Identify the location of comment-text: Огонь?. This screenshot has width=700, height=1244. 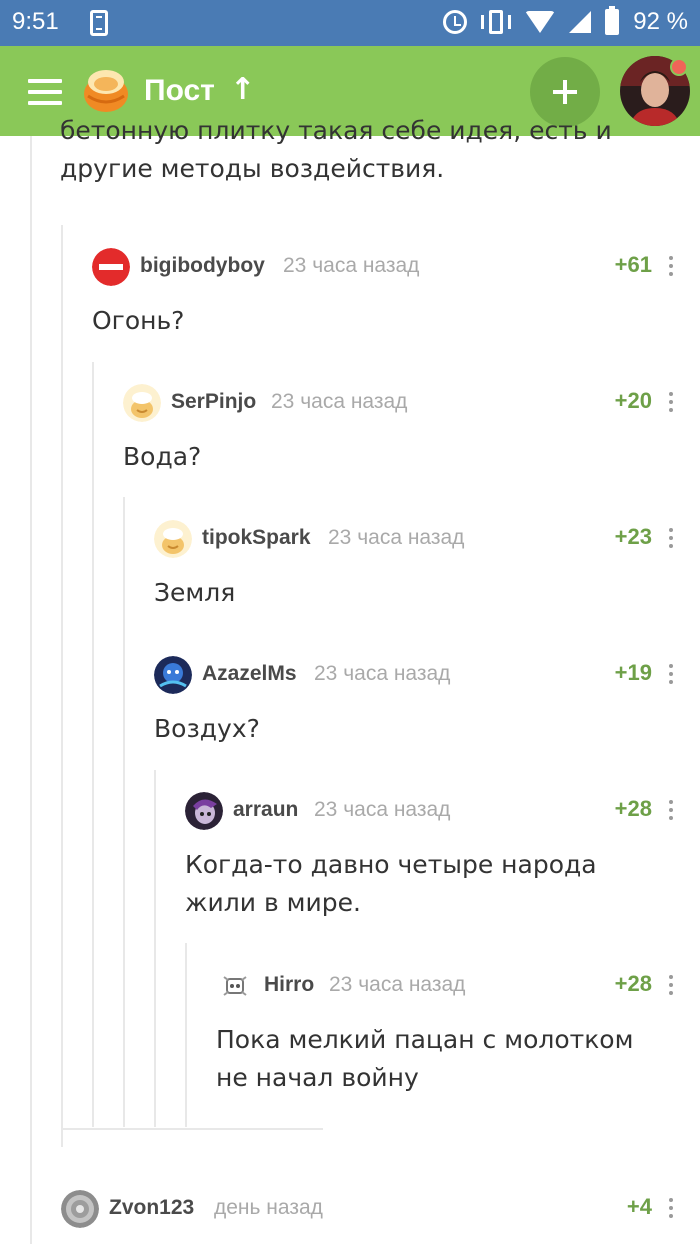
(138, 321).